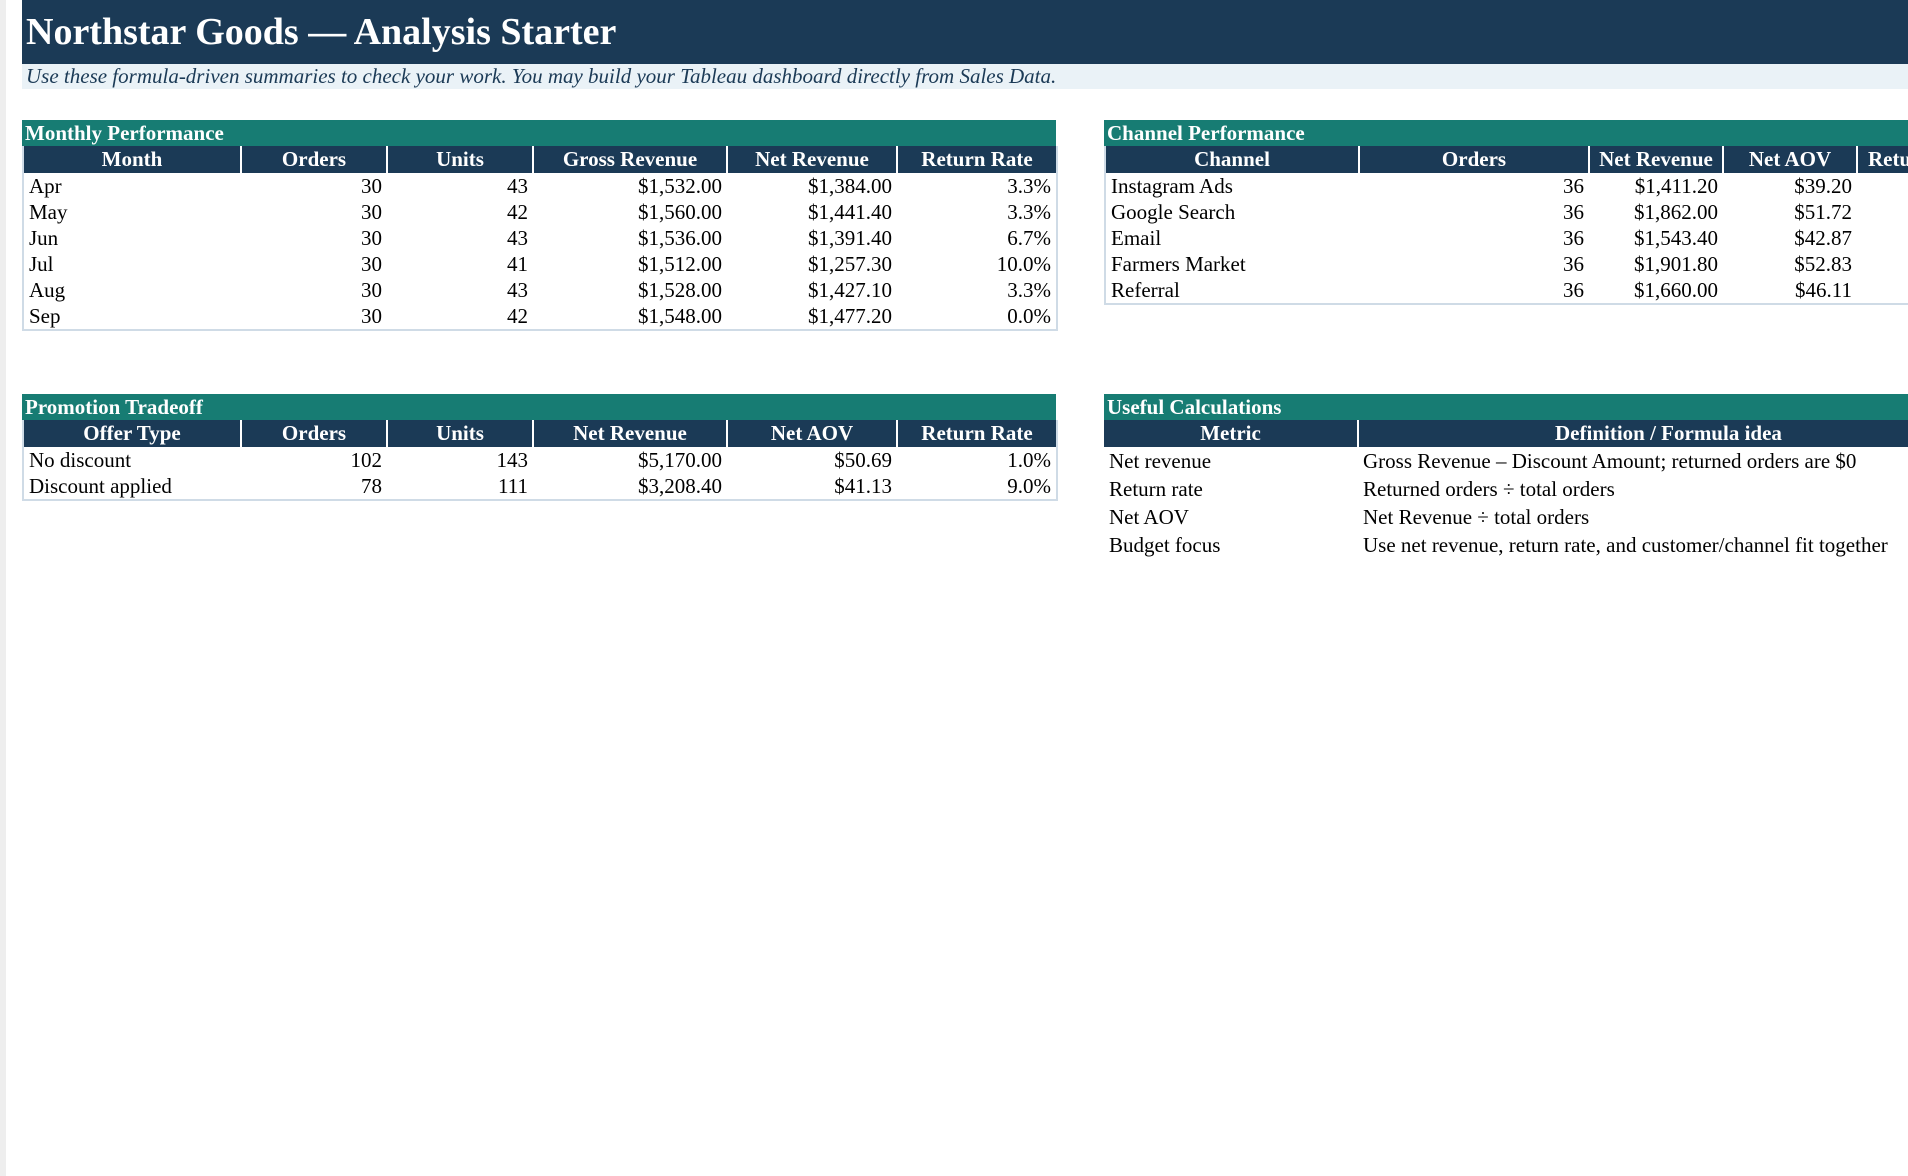  What do you see at coordinates (132, 238) in the screenshot?
I see `table-cell: Jun` at bounding box center [132, 238].